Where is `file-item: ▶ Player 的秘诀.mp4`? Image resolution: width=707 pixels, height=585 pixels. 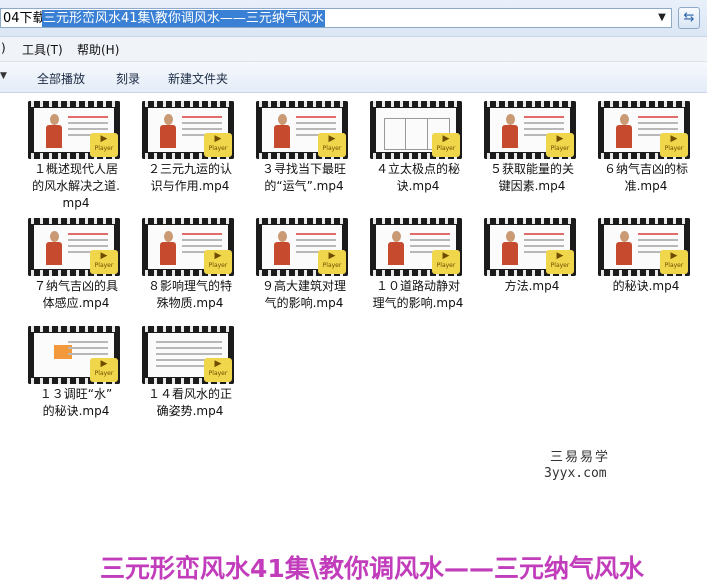
file-item: ▶ Player 的秘诀.mp4 is located at coordinates (646, 265).